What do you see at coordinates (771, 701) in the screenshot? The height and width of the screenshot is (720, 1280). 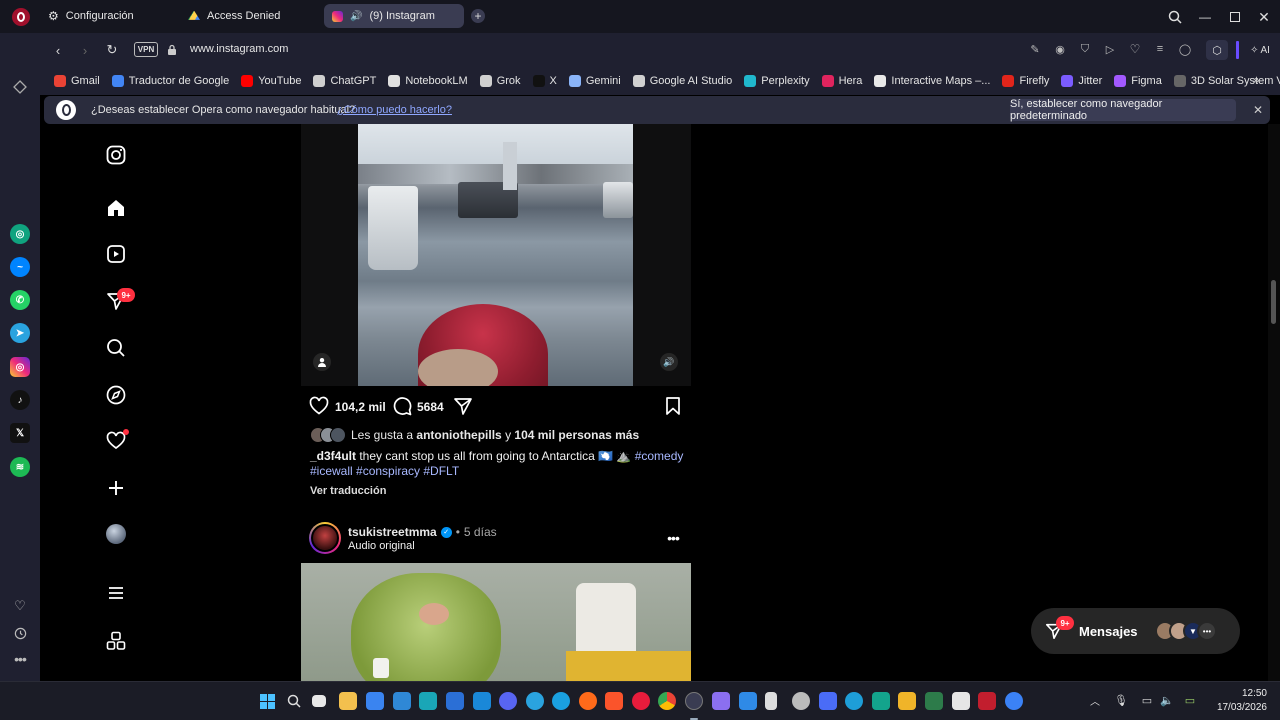 I see `phone-link-icon` at bounding box center [771, 701].